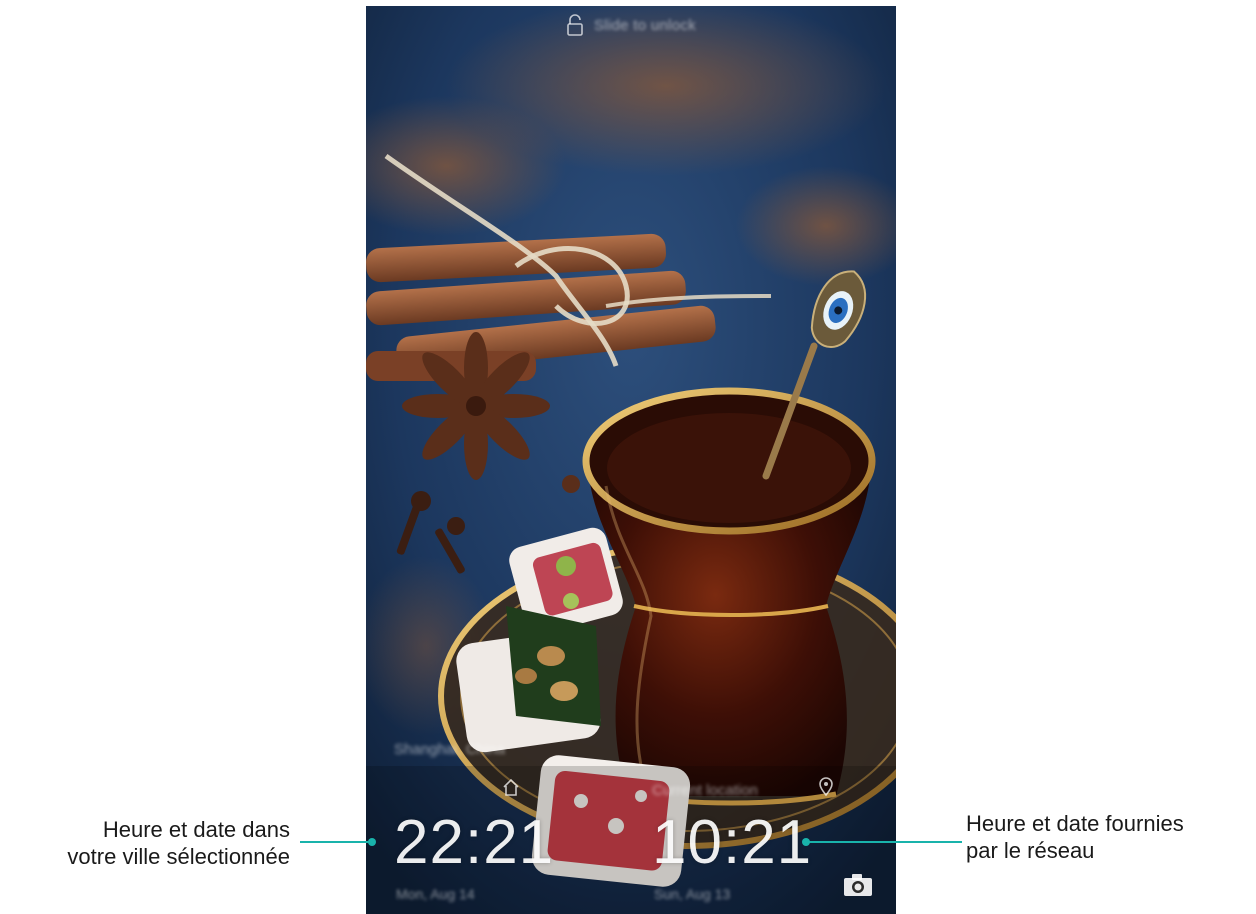 This screenshot has height=914, width=1256. Describe the element at coordinates (178, 856) in the screenshot. I see `callout-left-line2: votre ville sélectionnée` at that location.